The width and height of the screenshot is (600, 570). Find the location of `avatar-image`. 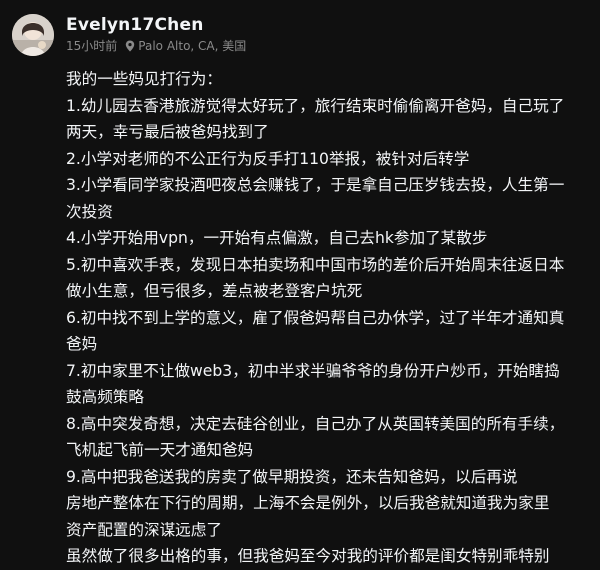

avatar-image is located at coordinates (33, 35).